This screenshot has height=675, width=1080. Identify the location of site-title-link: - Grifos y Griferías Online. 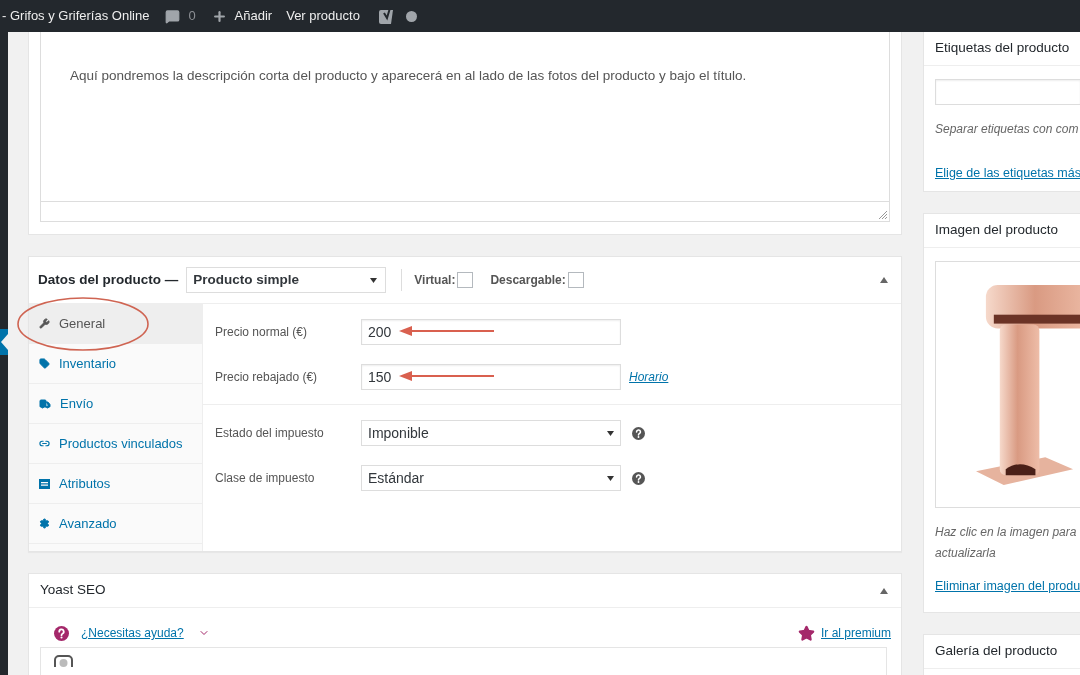
(75, 16).